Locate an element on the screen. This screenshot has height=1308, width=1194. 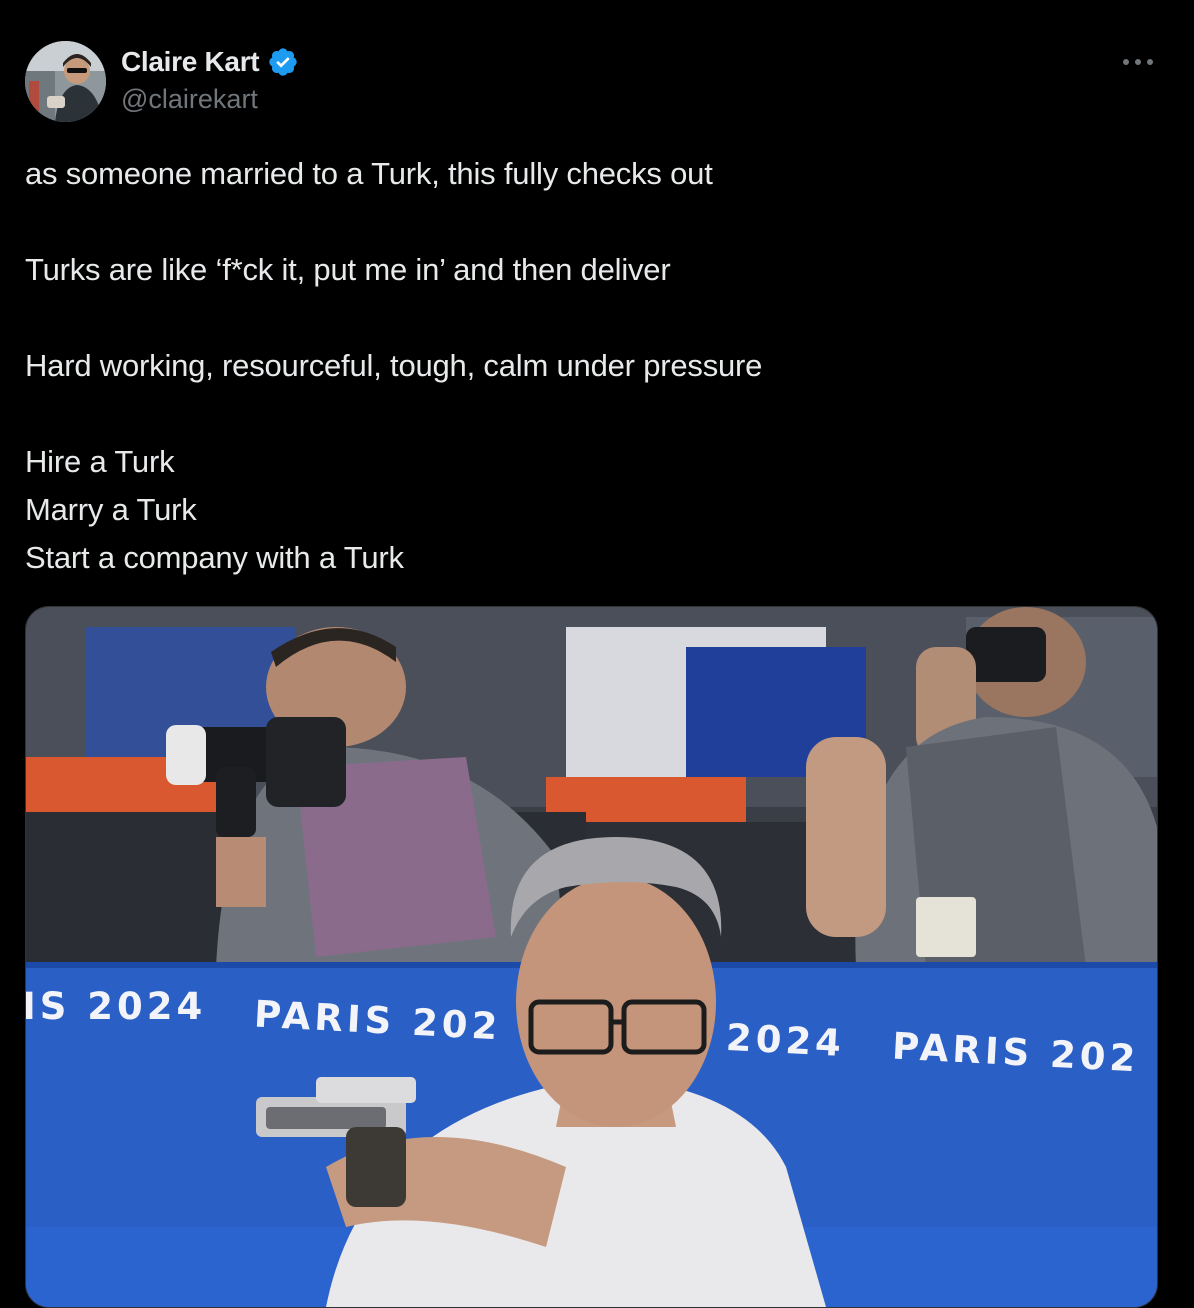
more-options-icon is located at coordinates (1138, 62).